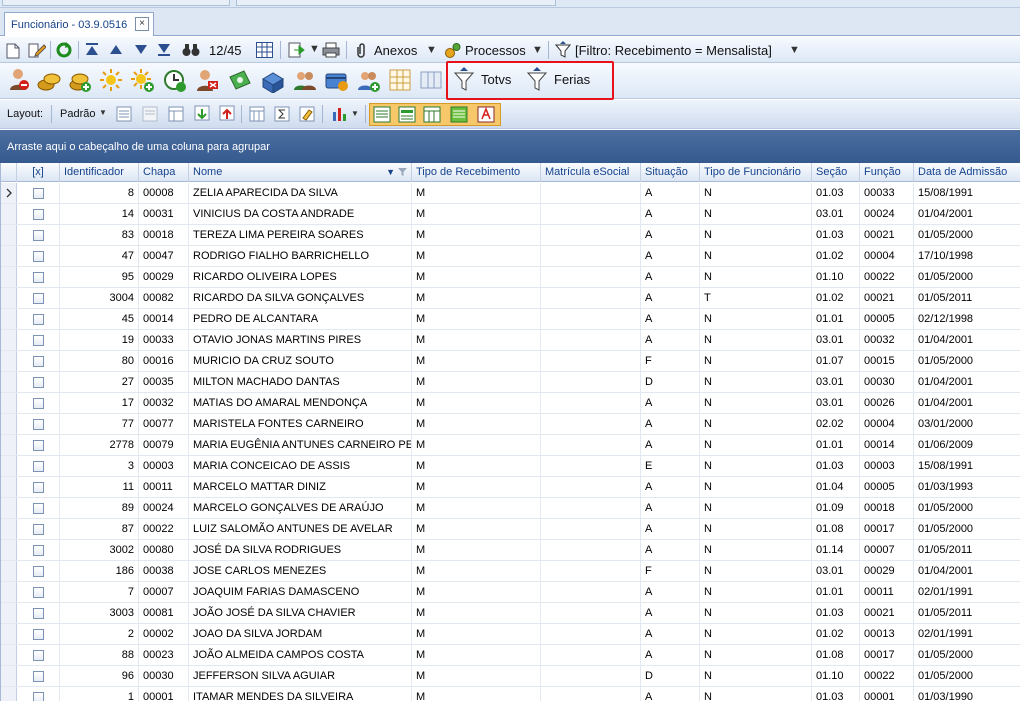 The image size is (1020, 701). I want to click on print-icon, so click(331, 50).